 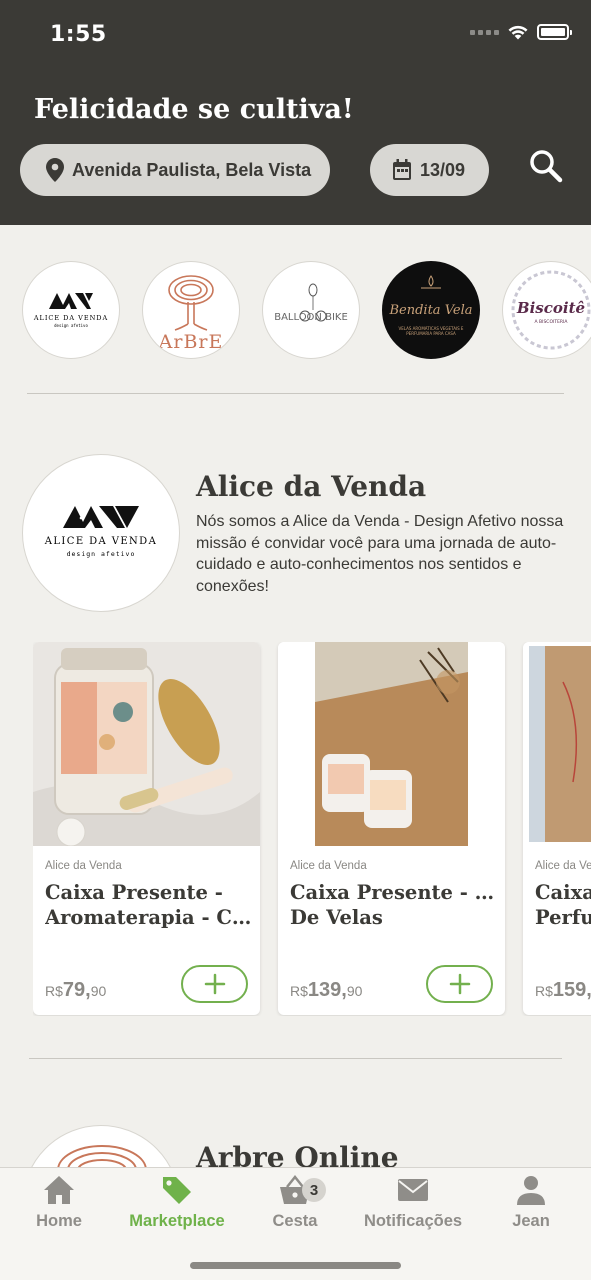 What do you see at coordinates (191, 341) in the screenshot?
I see `svg-text: ArBrE` at bounding box center [191, 341].